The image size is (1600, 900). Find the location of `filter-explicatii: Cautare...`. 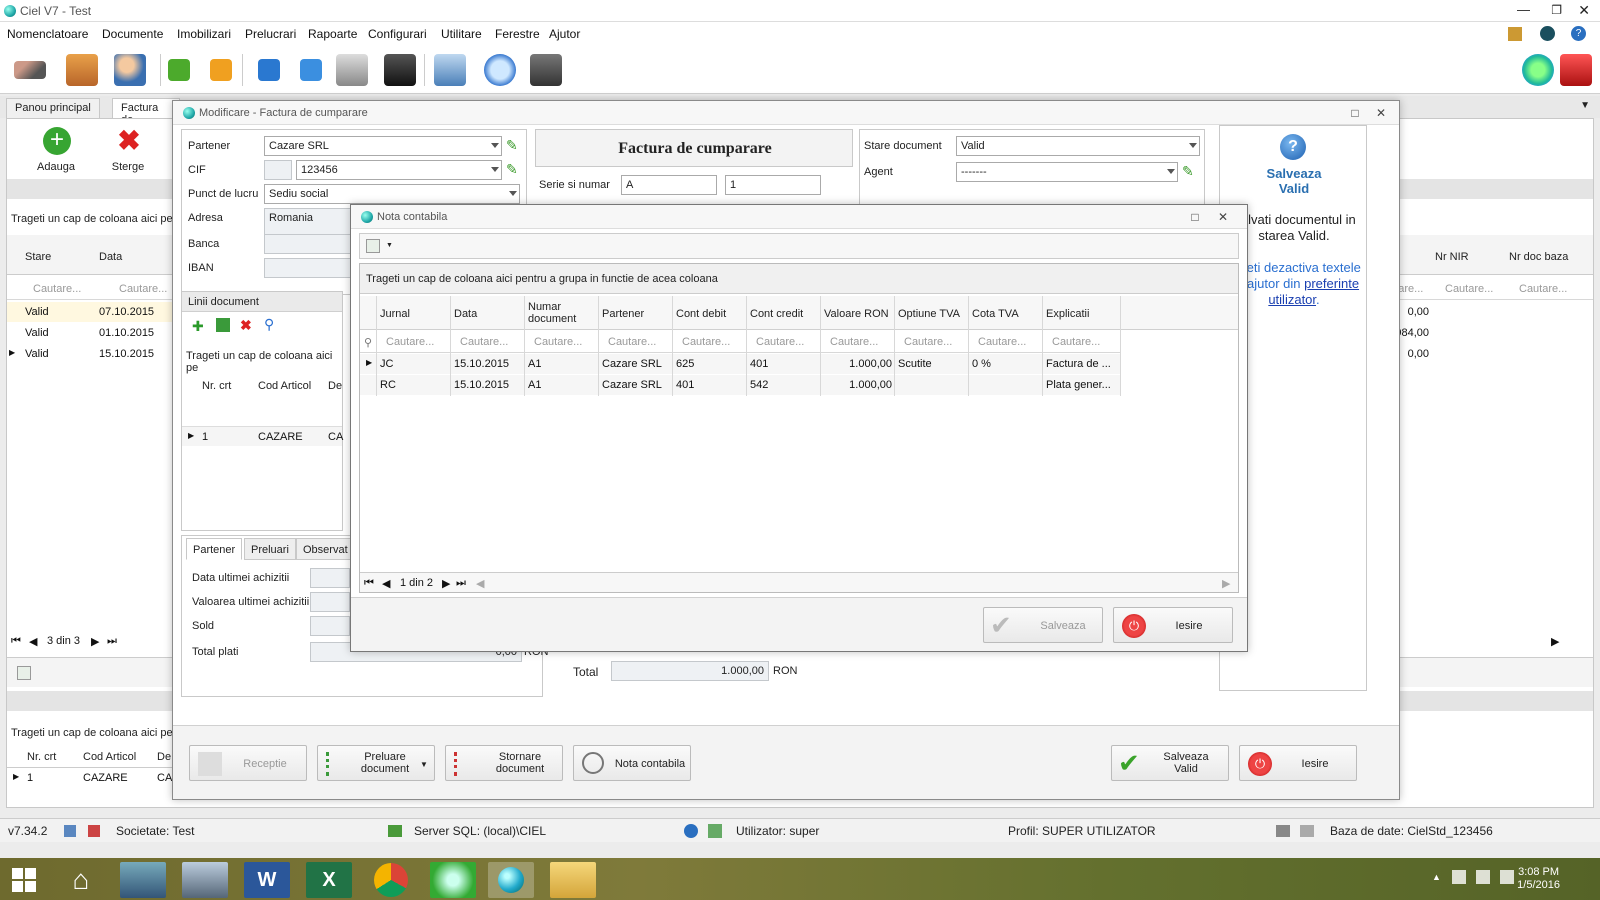

filter-explicatii: Cautare... is located at coordinates (1076, 342).